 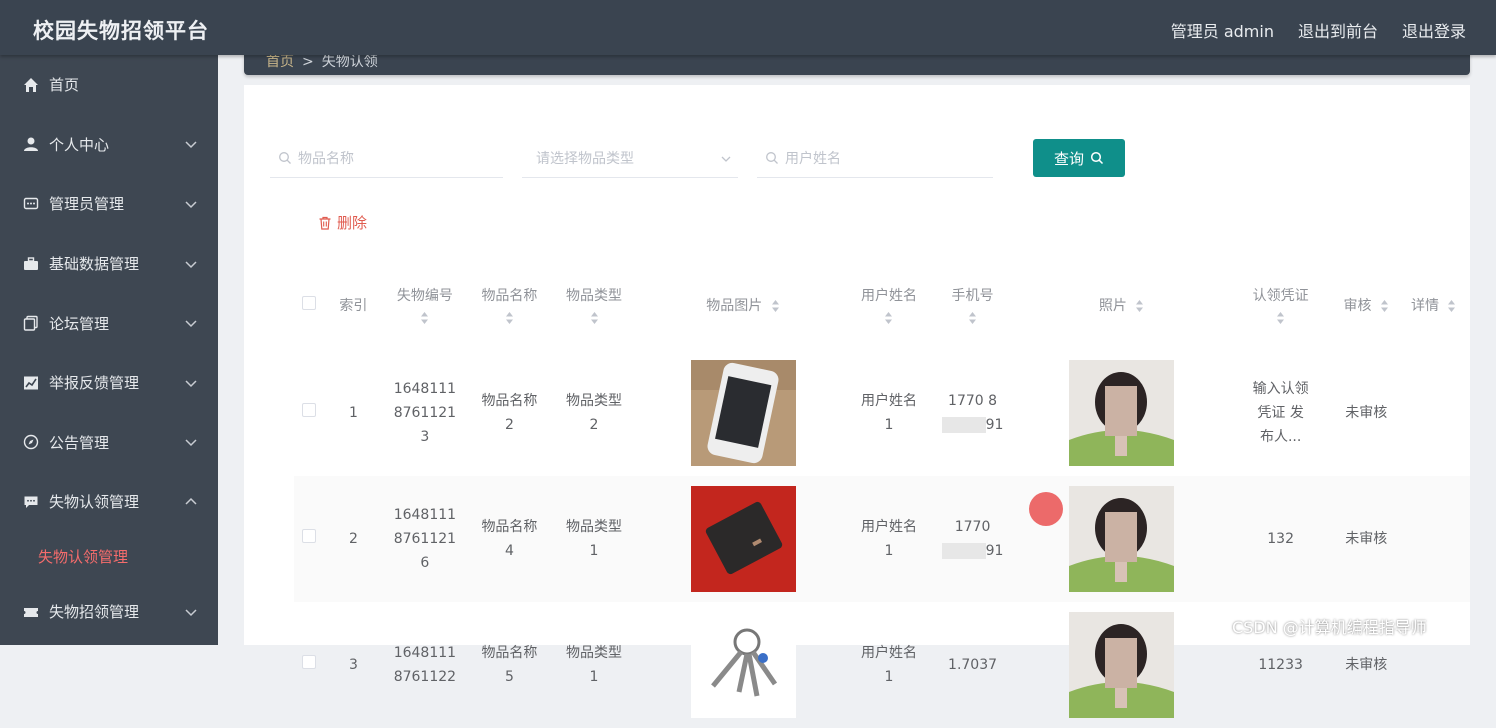 What do you see at coordinates (386, 158) in the screenshot?
I see `item-name-search-input: 物品名称` at bounding box center [386, 158].